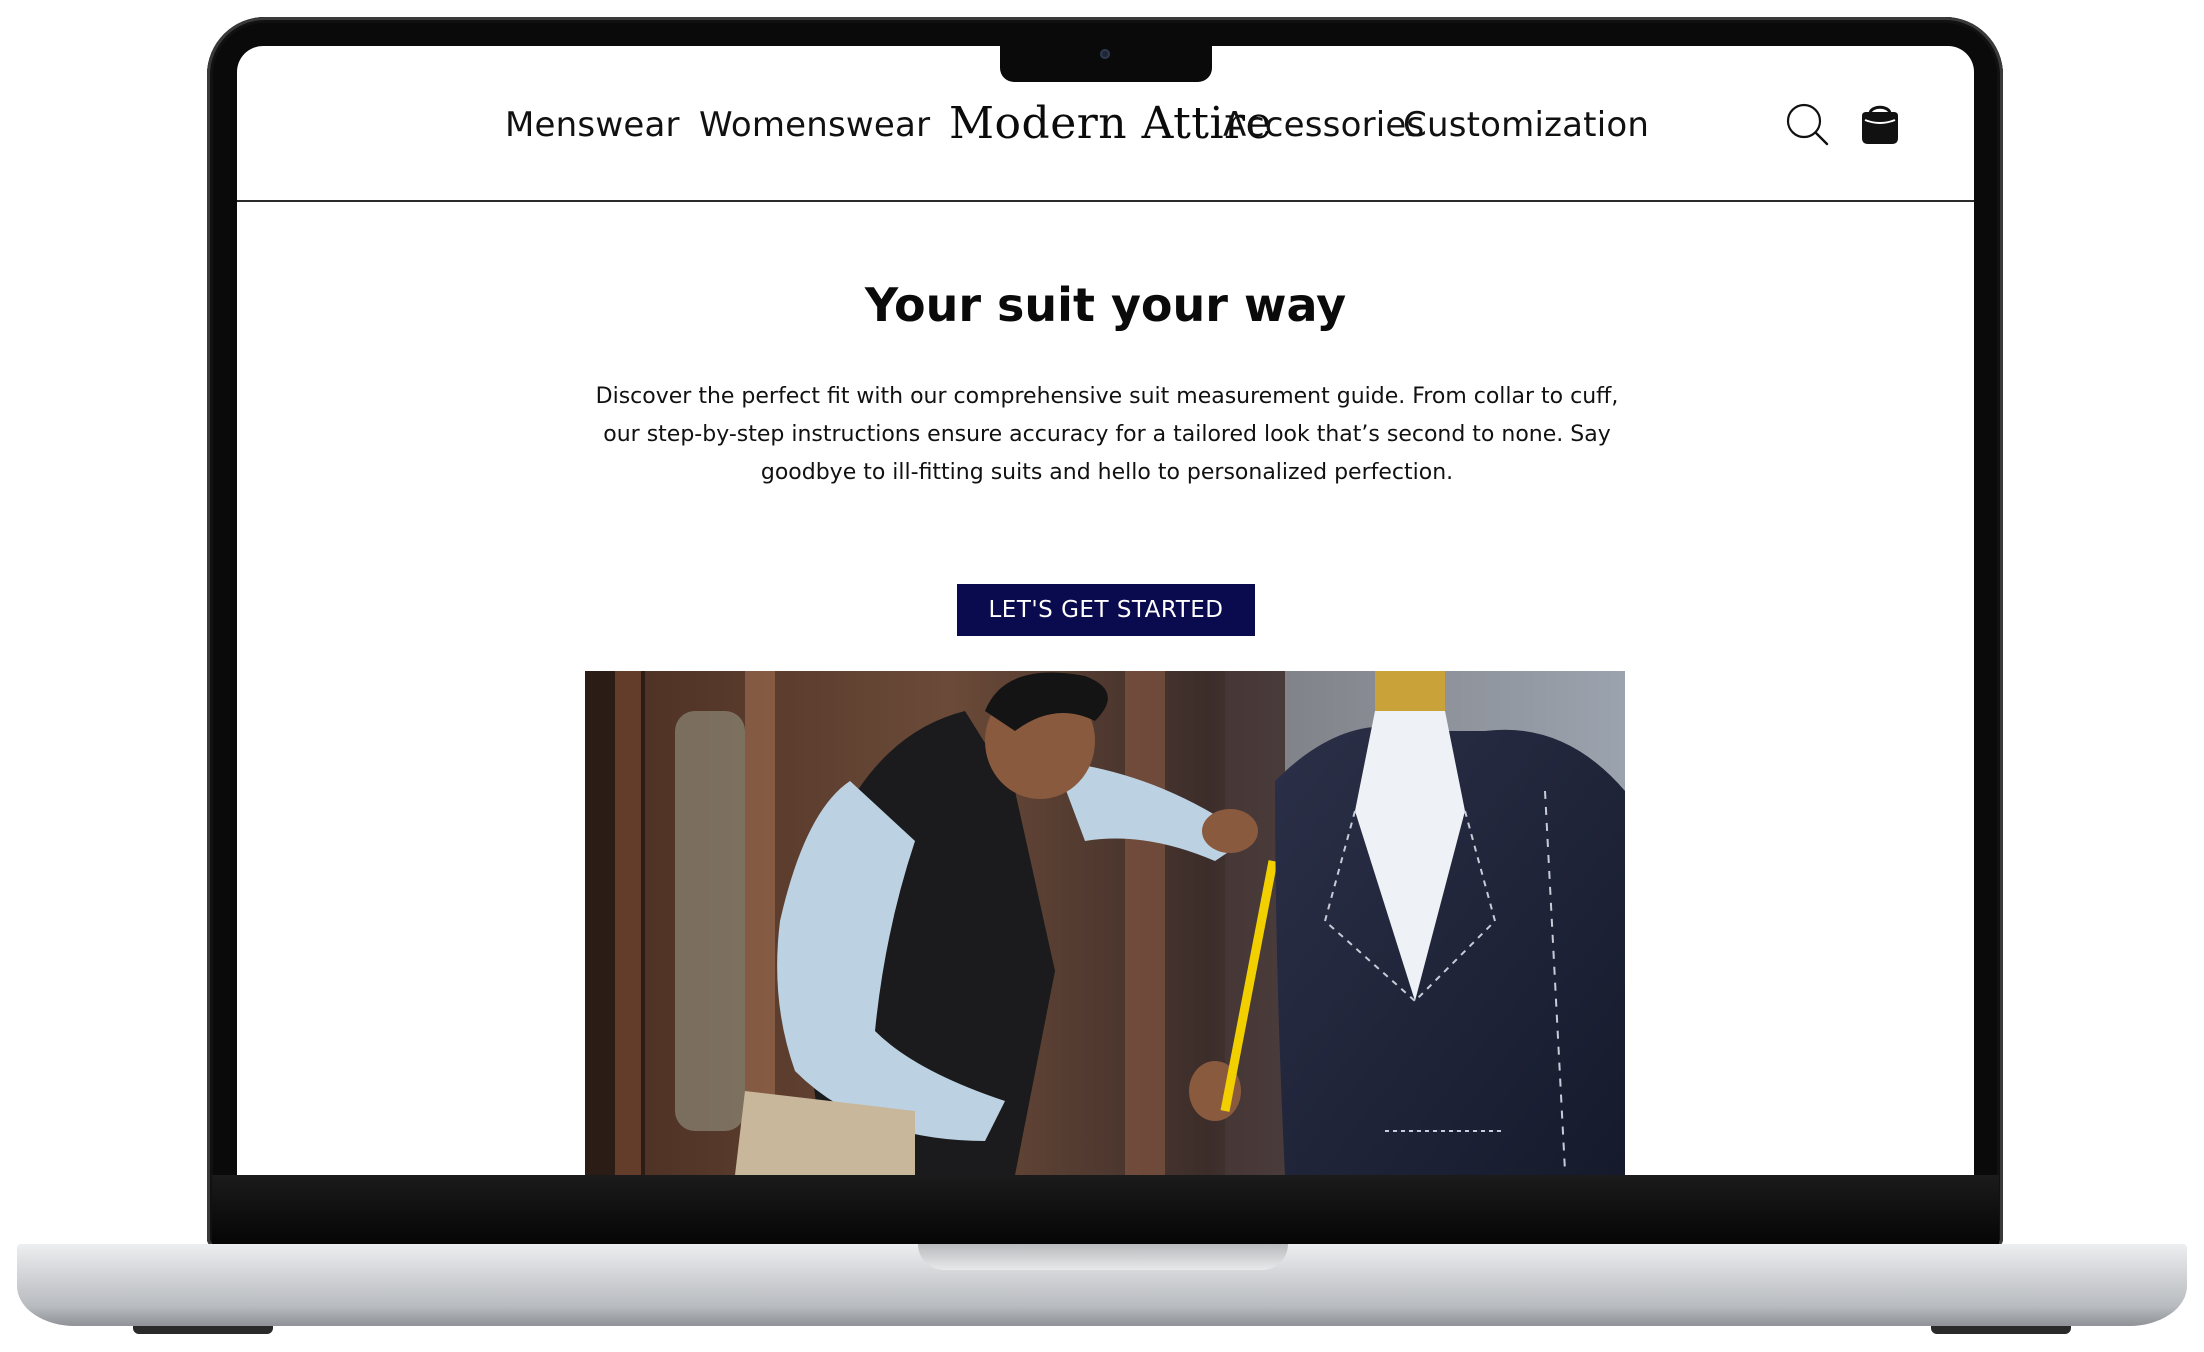 This screenshot has height=1352, width=2204. I want to click on nav-link-customization: Customization, so click(1526, 125).